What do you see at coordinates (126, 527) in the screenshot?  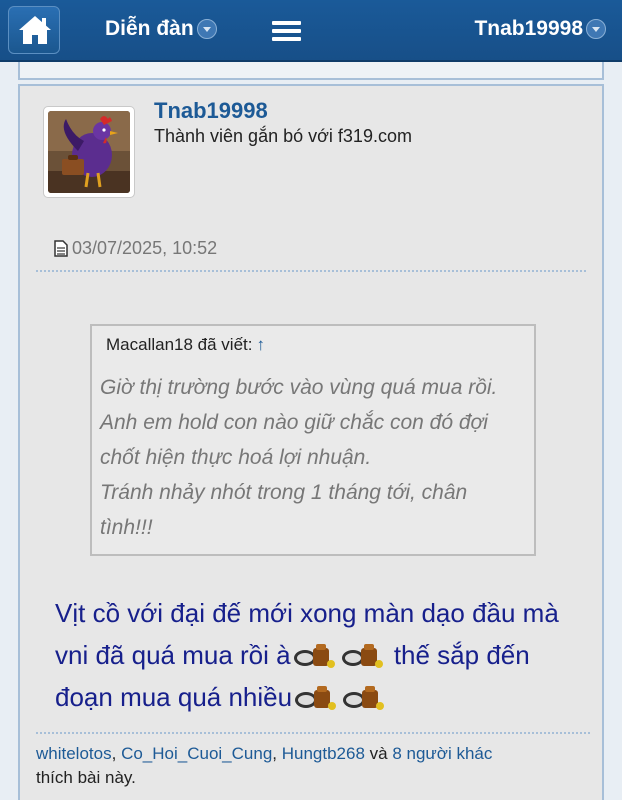 I see `quote-line: tình!!!` at bounding box center [126, 527].